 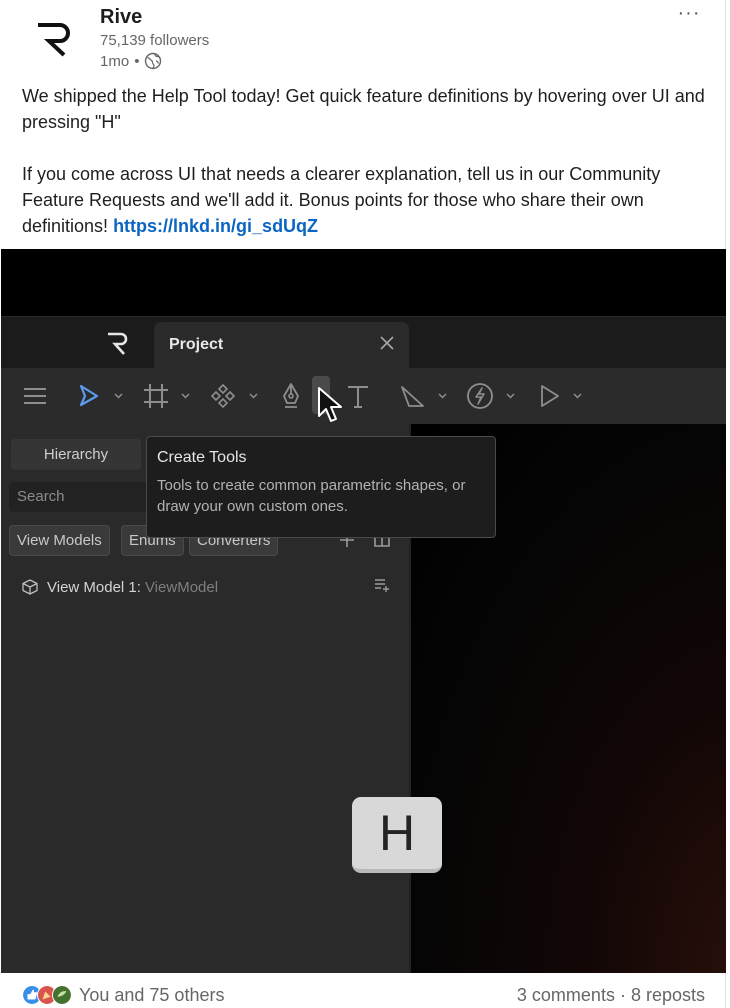 What do you see at coordinates (363, 990) in the screenshot?
I see `post-social-bar: You and 75 others 3 comments · 8 reposts` at bounding box center [363, 990].